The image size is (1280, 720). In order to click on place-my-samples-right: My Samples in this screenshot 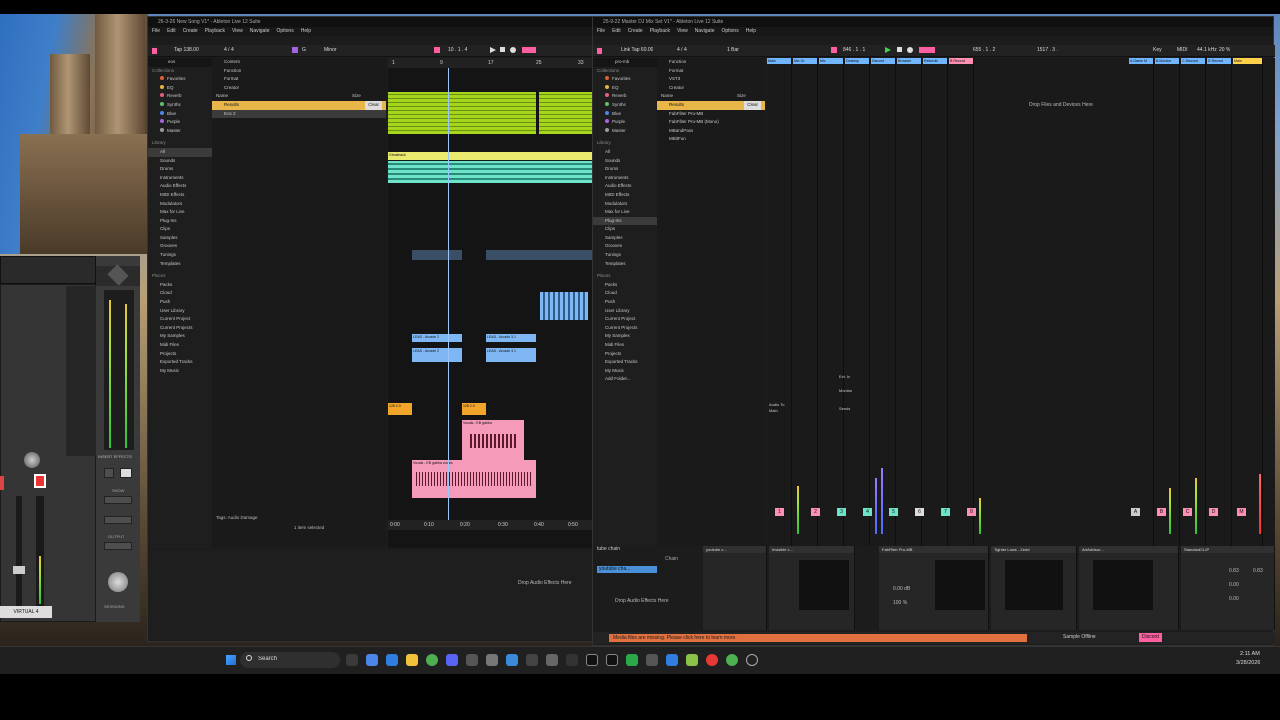, I will do `click(625, 336)`.